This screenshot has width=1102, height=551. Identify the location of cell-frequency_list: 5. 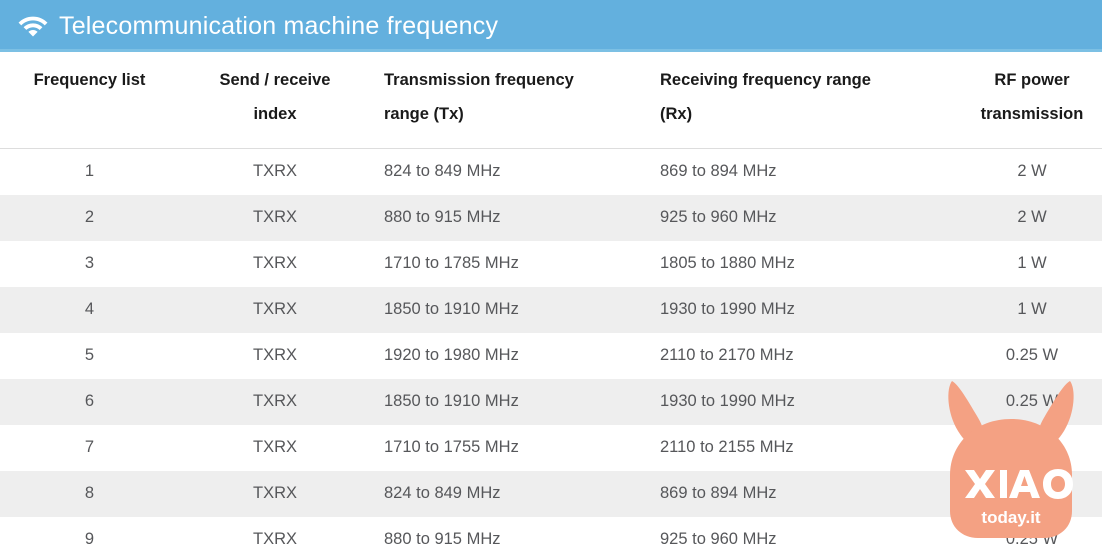
(89, 355).